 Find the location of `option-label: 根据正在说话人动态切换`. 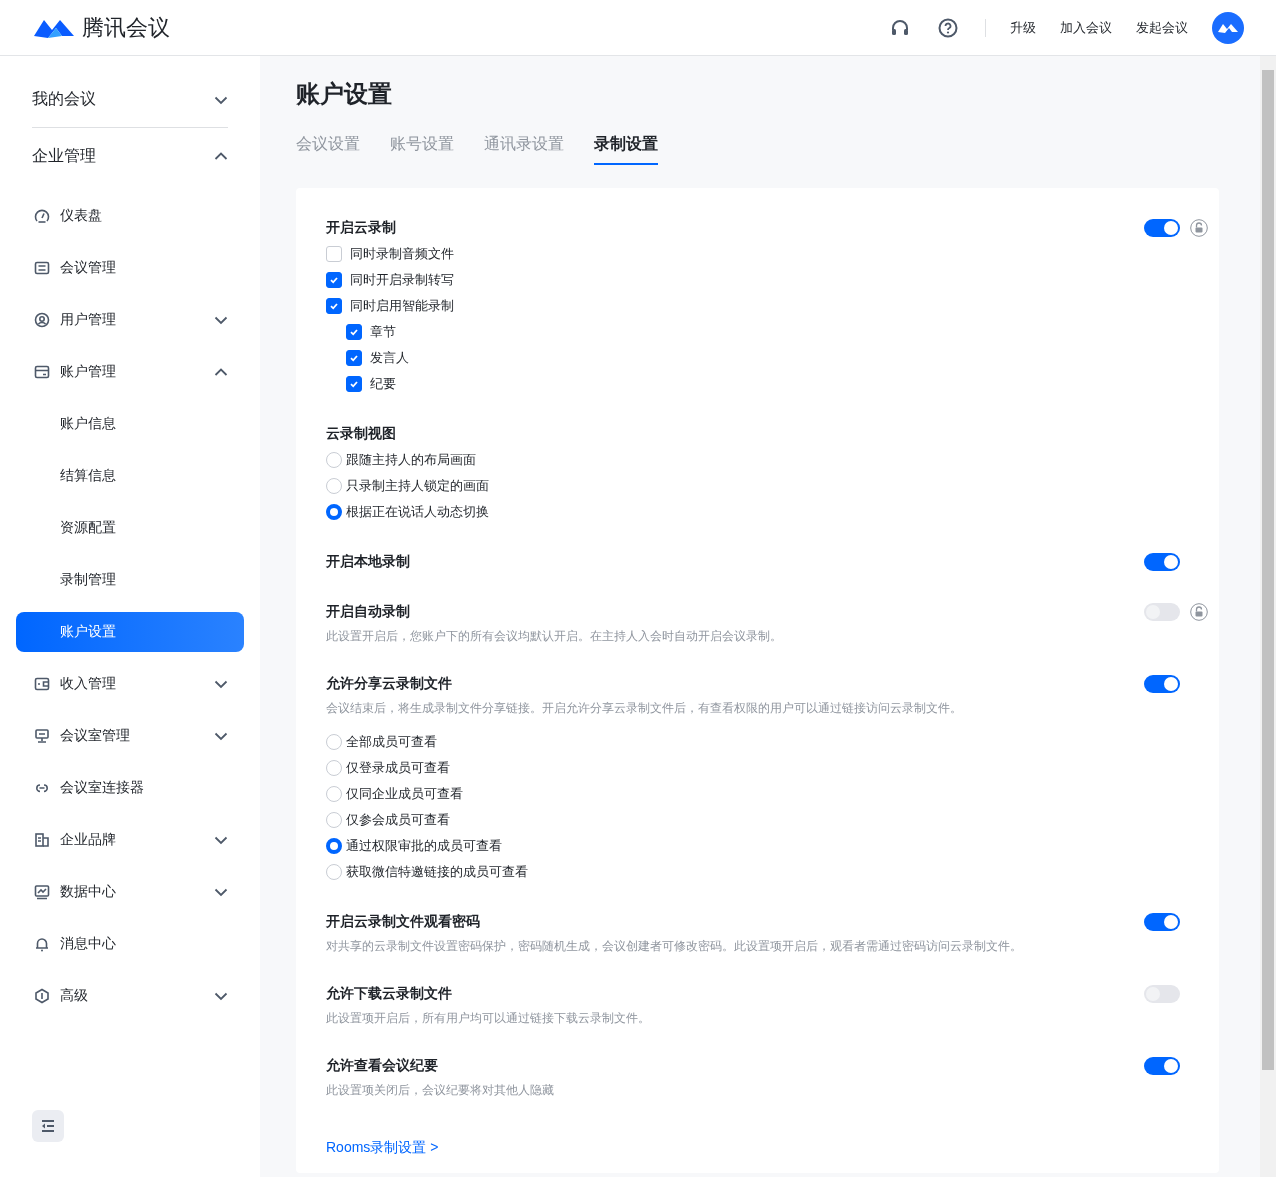

option-label: 根据正在说话人动态切换 is located at coordinates (417, 512).